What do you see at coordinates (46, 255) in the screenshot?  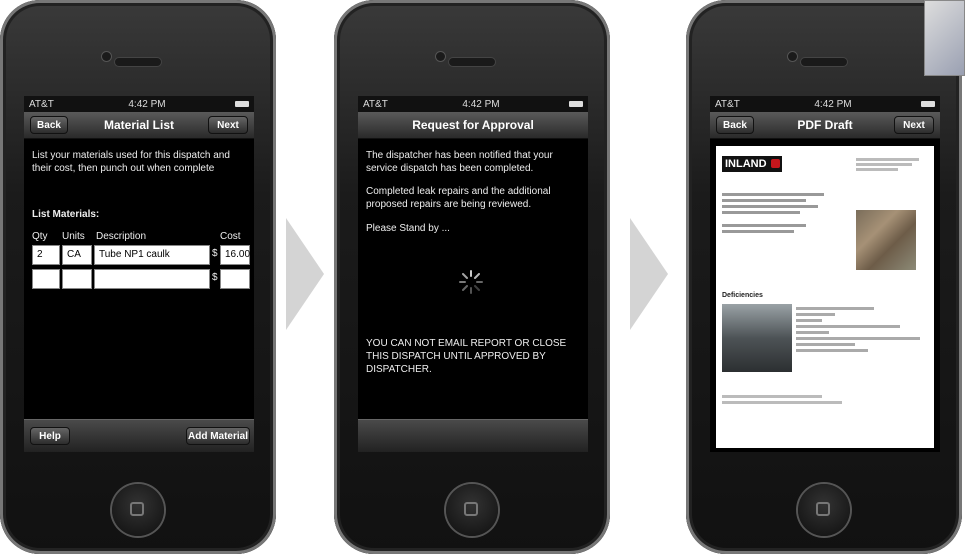 I see `qty-field: 2` at bounding box center [46, 255].